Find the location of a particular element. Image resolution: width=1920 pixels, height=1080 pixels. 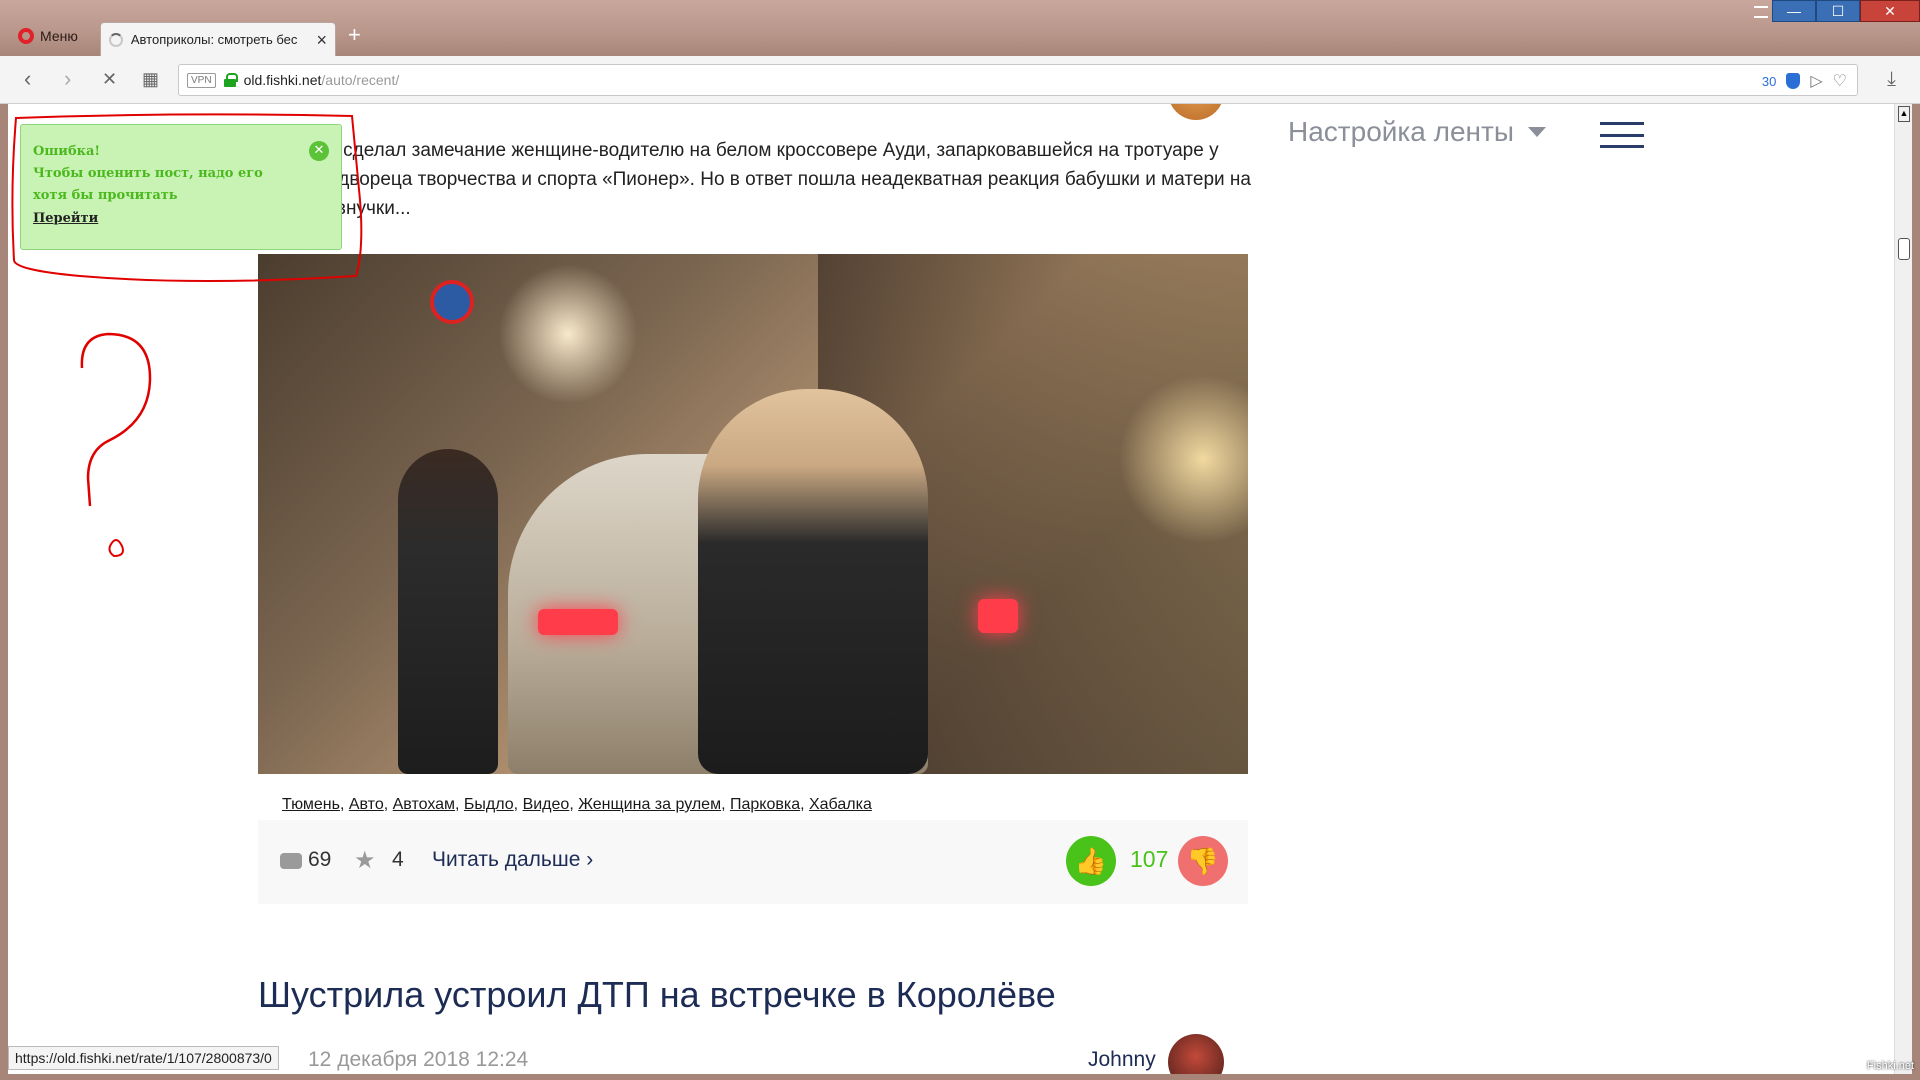

tag-link: Быдло is located at coordinates (489, 804).